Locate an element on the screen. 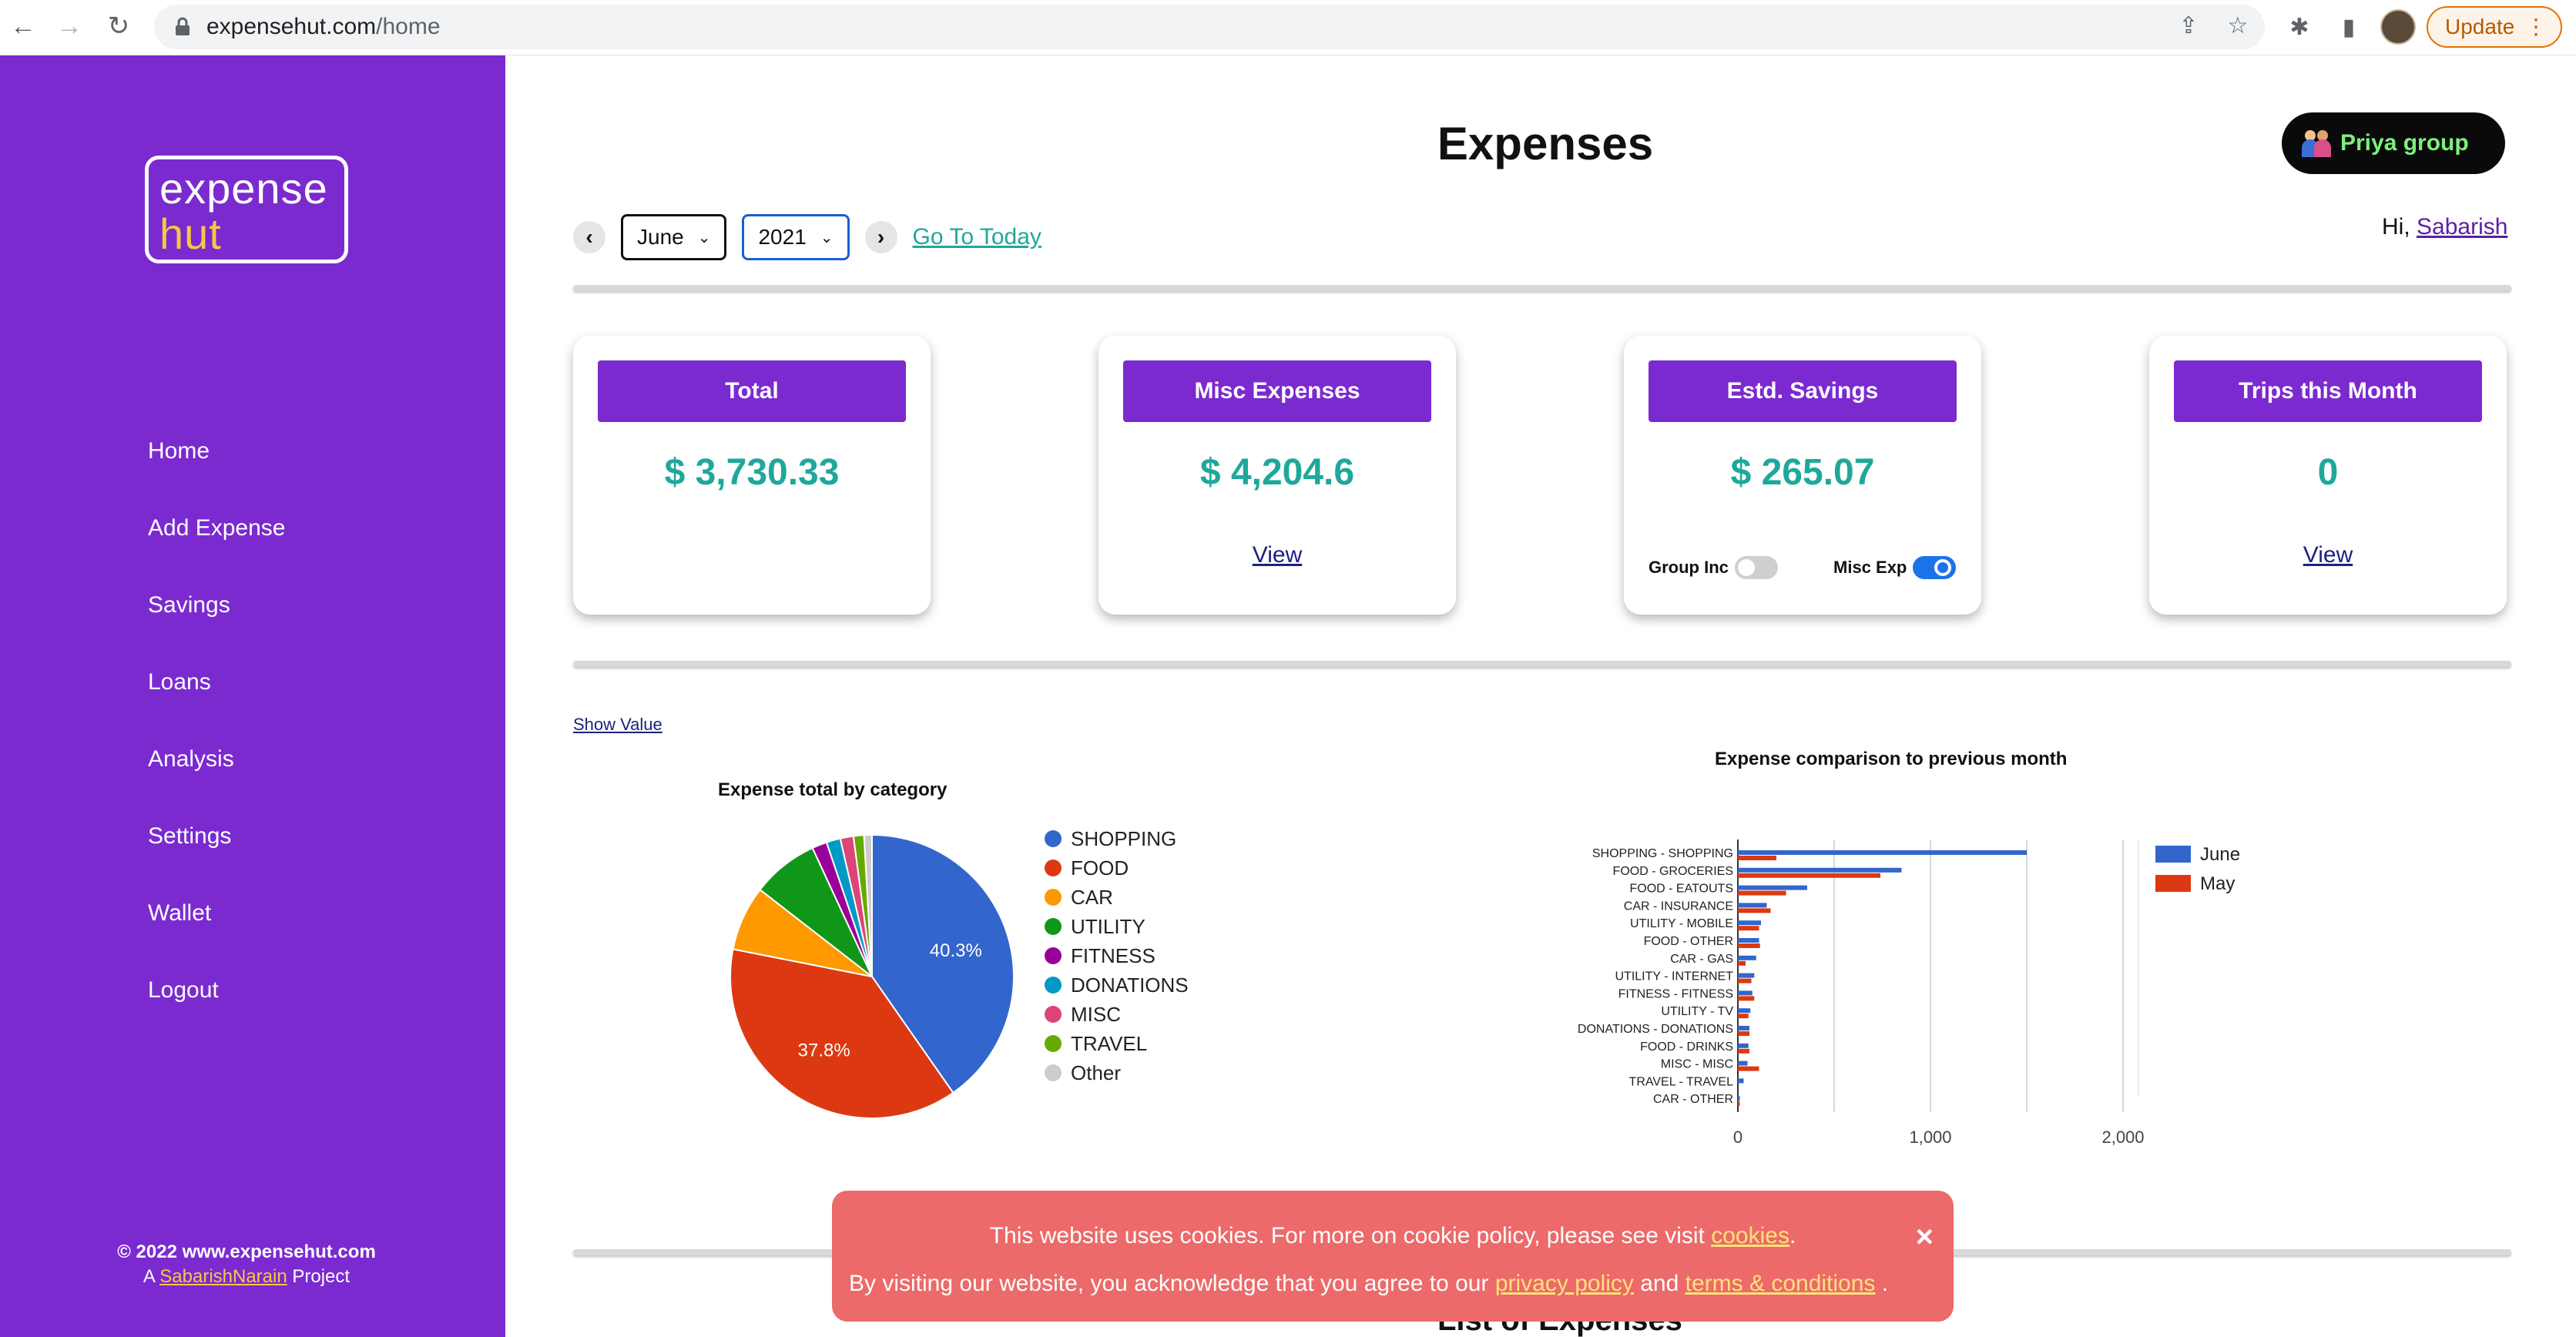 The height and width of the screenshot is (1337, 2576). legend-item: DONATIONS is located at coordinates (1117, 985).